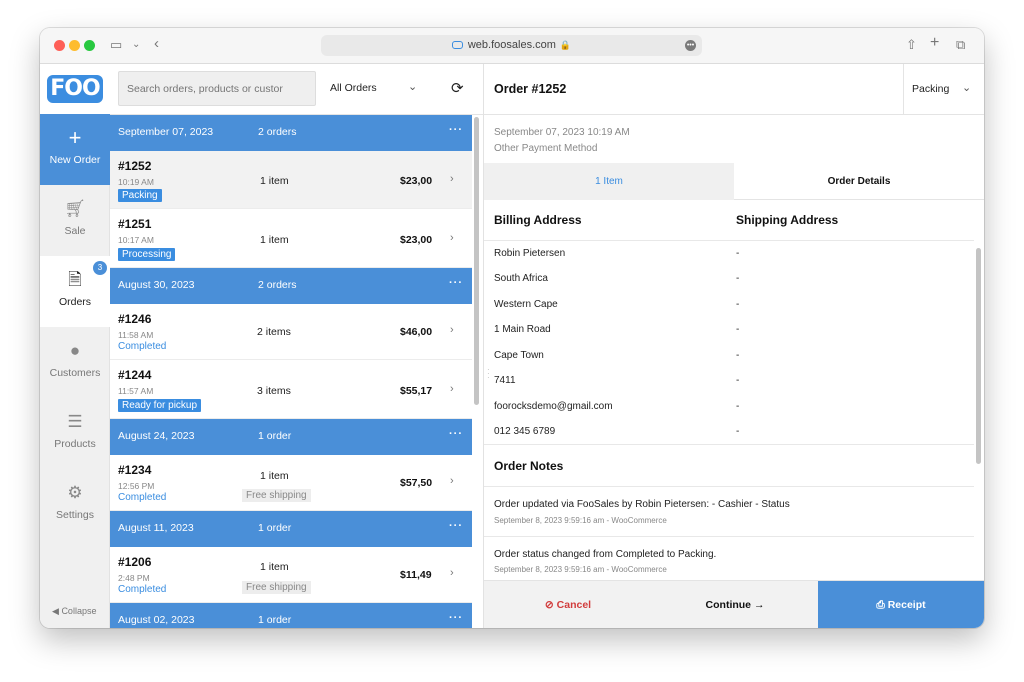  Describe the element at coordinates (978, 356) in the screenshot. I see `detail-scrollbar-thumb` at that location.